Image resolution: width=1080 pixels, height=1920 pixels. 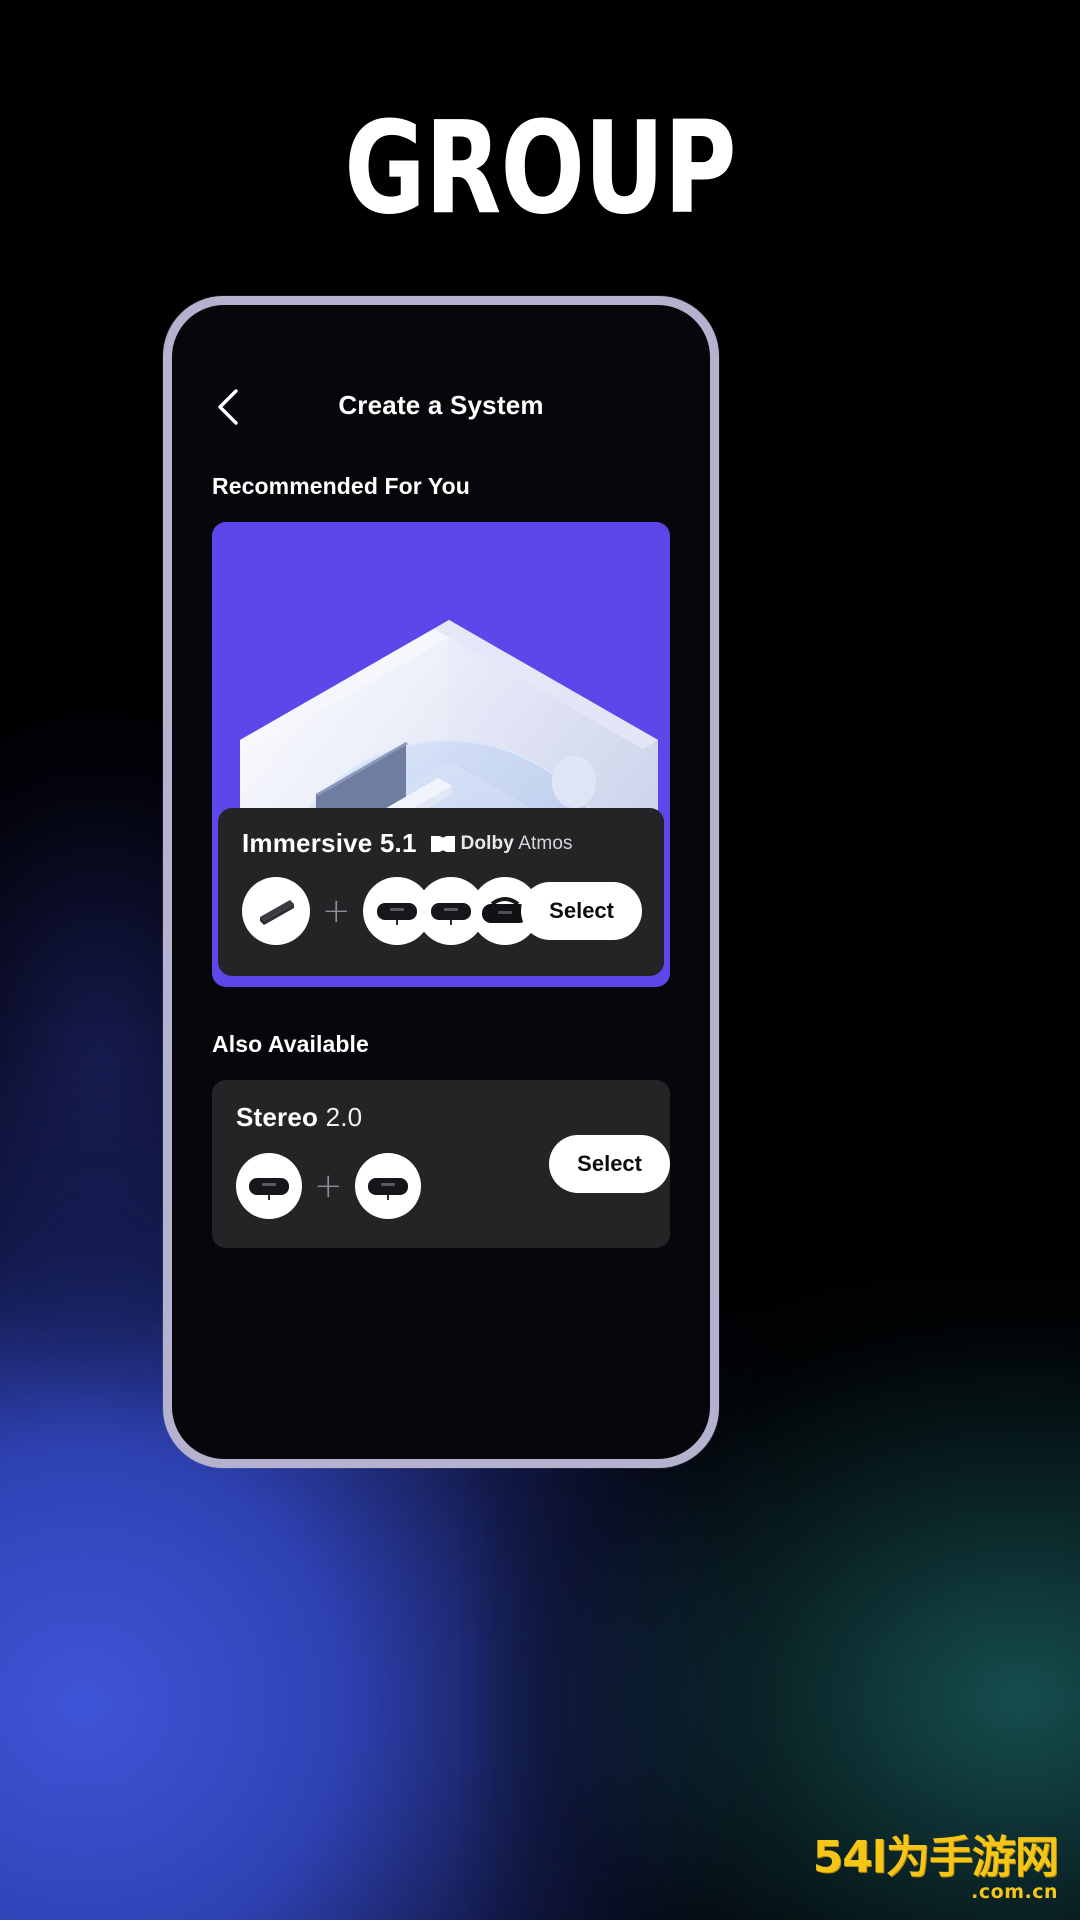 I want to click on recommended-title: Immersive 5.1, so click(x=329, y=843).